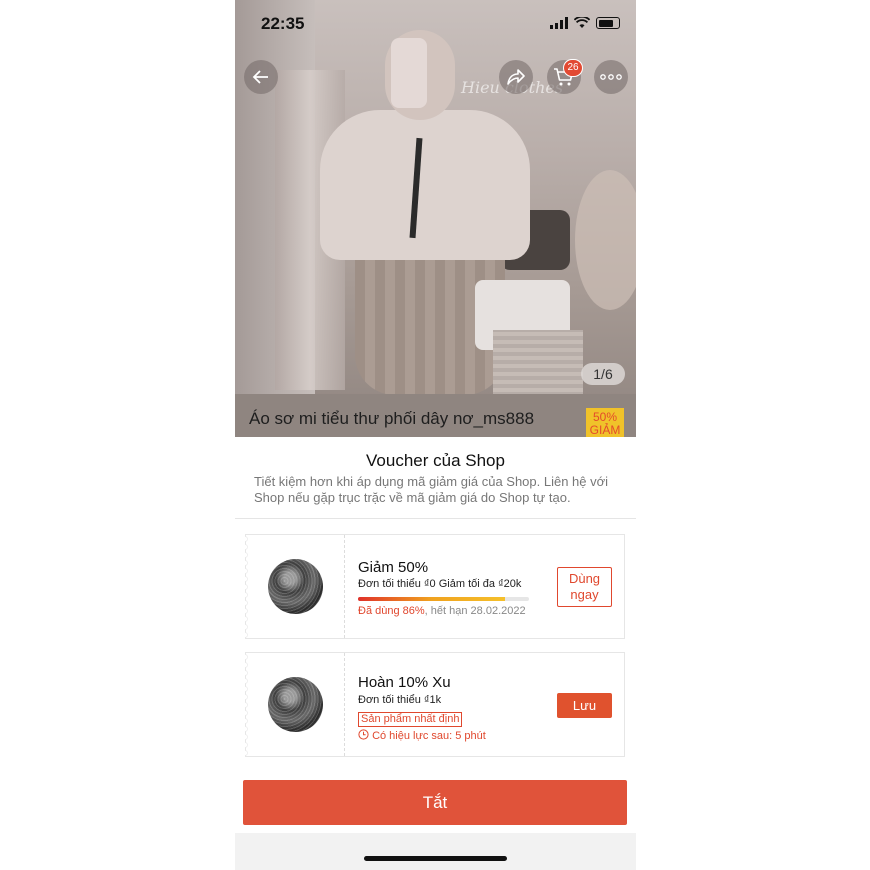 This screenshot has height=870, width=870. What do you see at coordinates (573, 68) in the screenshot?
I see `cart-count-badge: 26` at bounding box center [573, 68].